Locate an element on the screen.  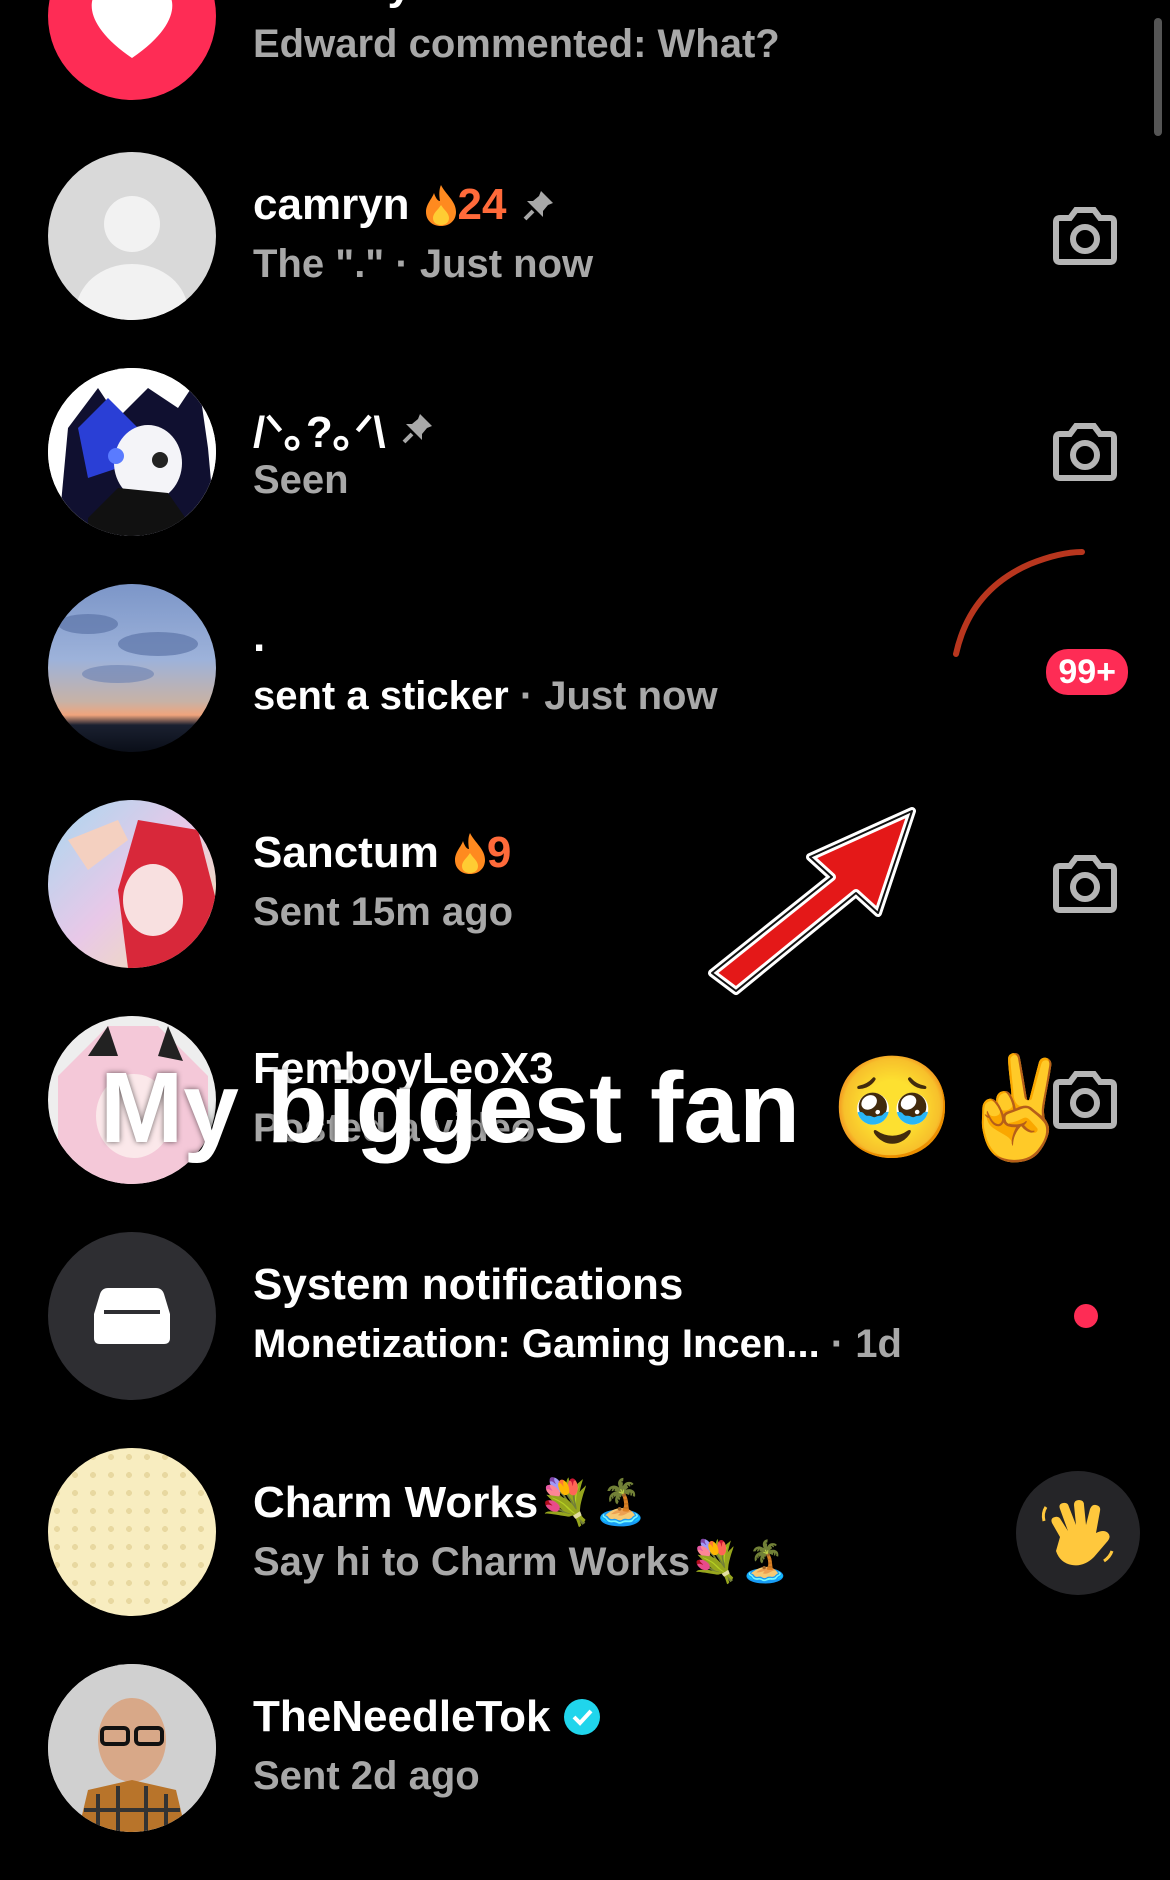
list-item-camryn: camryn 24 The "." · Just now is located at coordinates (585, 236).